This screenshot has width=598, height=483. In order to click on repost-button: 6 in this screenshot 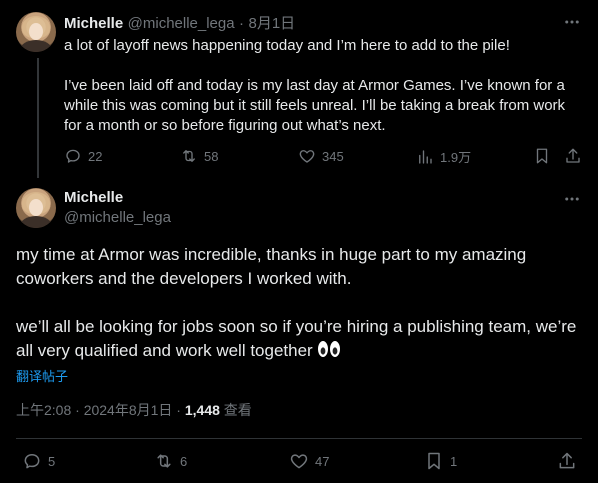, I will do `click(170, 461)`.